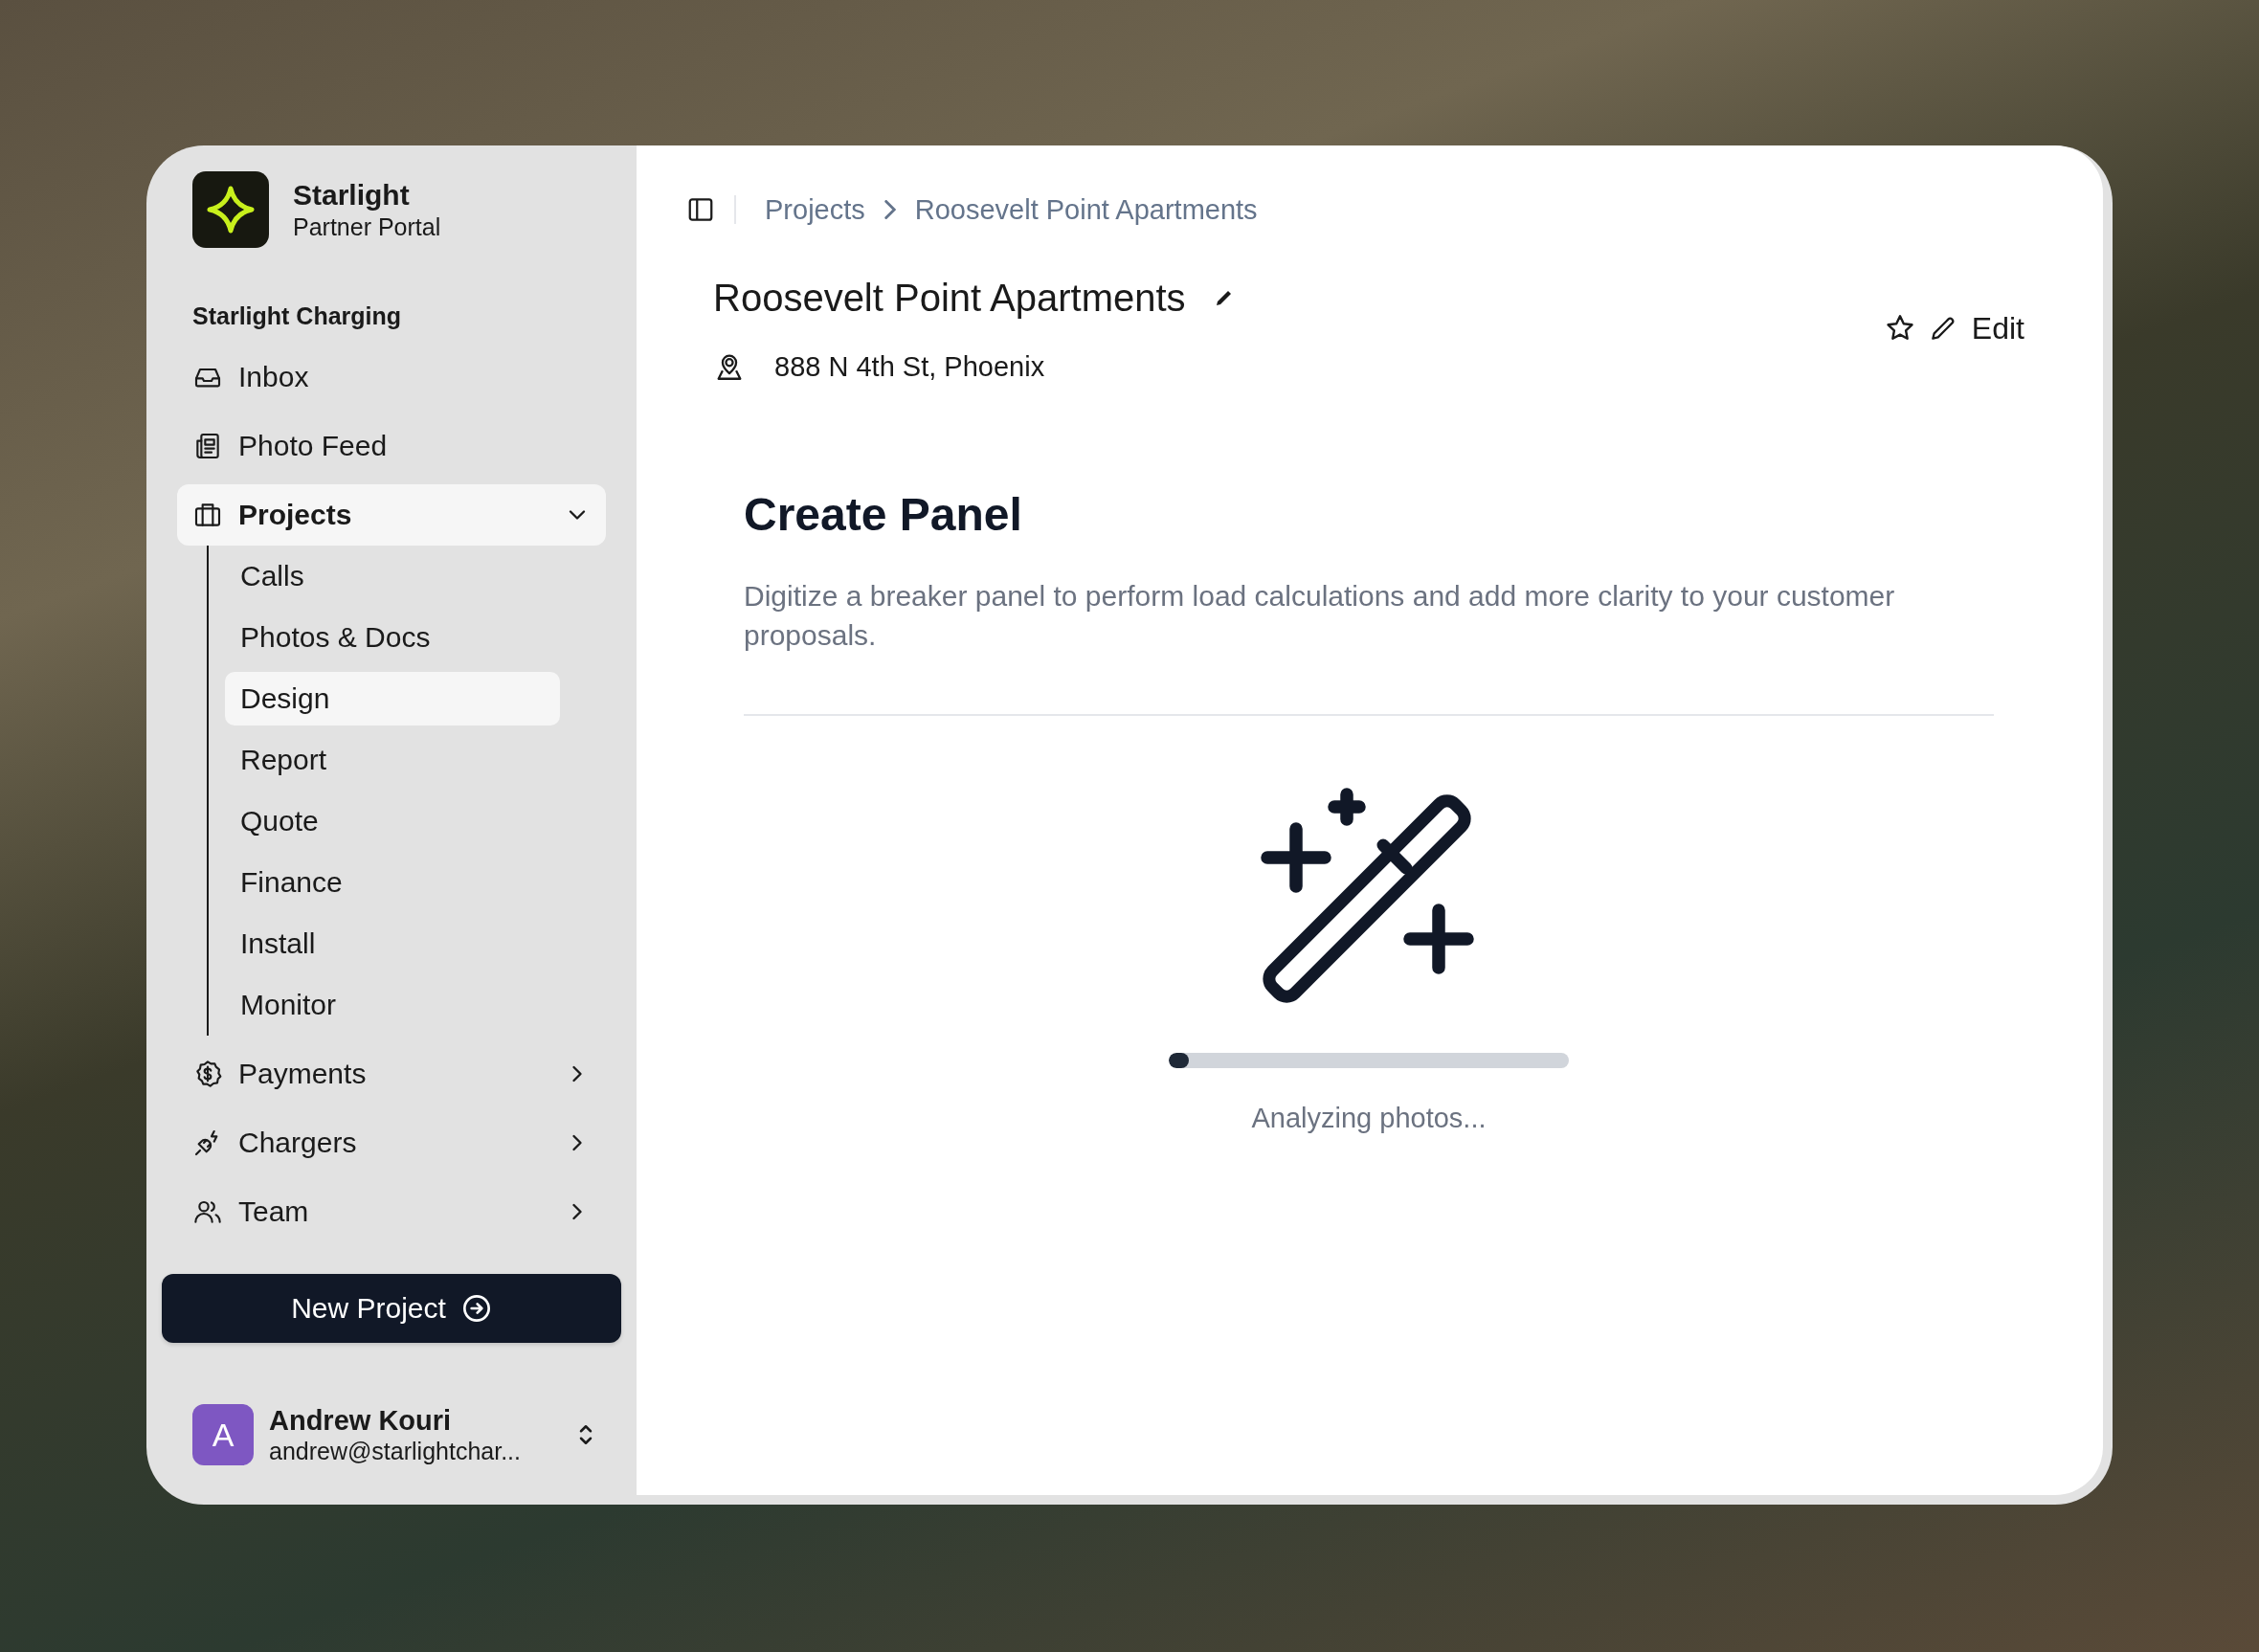 This screenshot has height=1652, width=2259. Describe the element at coordinates (1320, 616) in the screenshot. I see `panel-description: Digitize a breaker panel to perform load calculations and add more clarity to your customer proposals.` at that location.